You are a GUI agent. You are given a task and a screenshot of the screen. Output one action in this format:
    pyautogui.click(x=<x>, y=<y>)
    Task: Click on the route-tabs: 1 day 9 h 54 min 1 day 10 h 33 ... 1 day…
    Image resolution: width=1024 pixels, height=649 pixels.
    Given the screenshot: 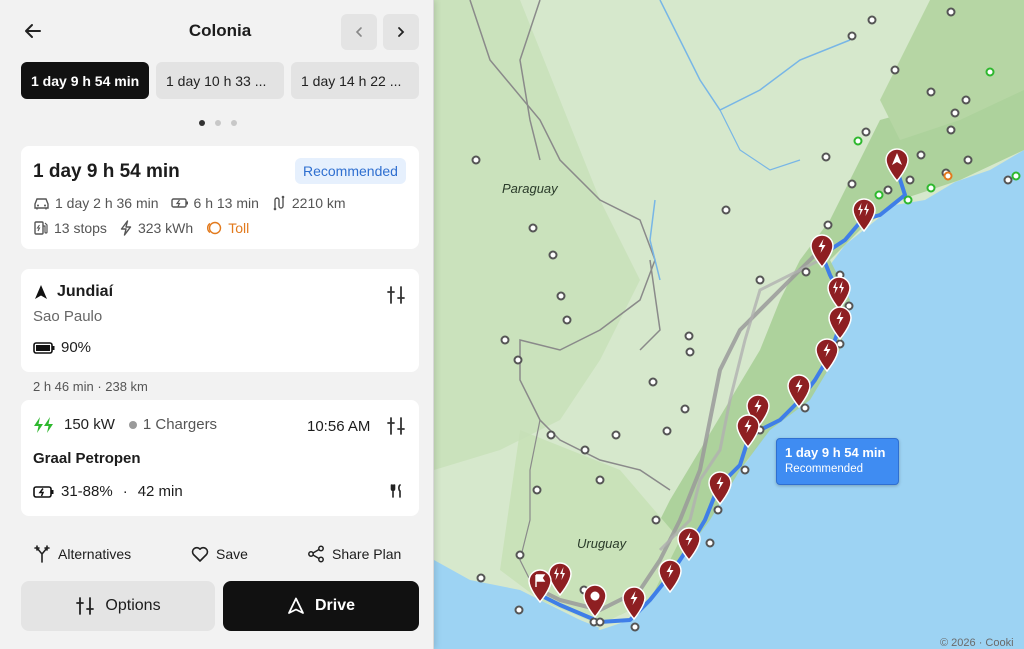 What is the action you would take?
    pyautogui.click(x=220, y=80)
    